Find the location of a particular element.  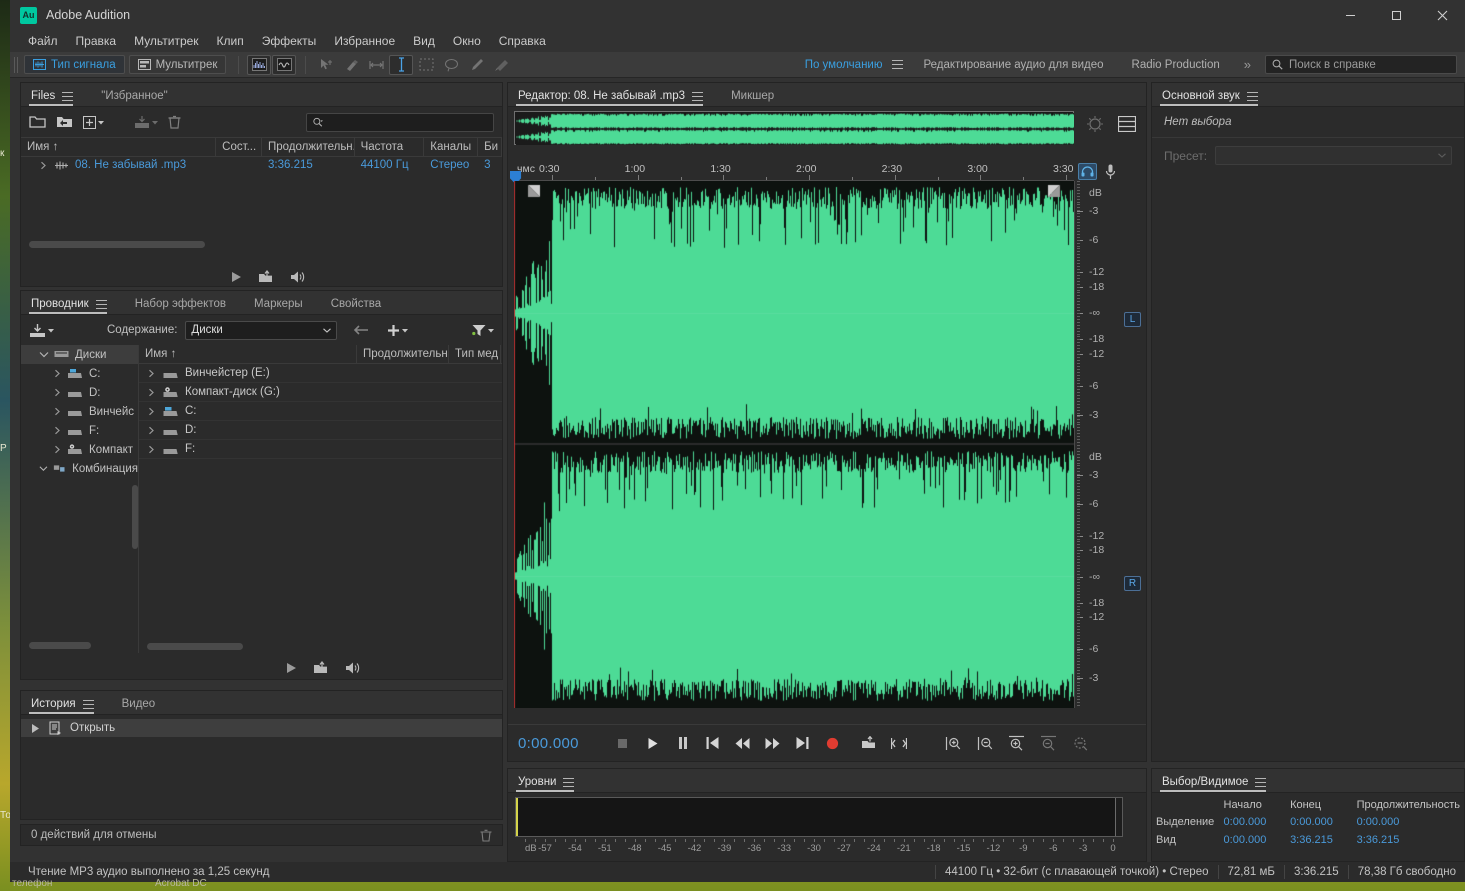

workspace-radio-production: Radio Production is located at coordinates (1176, 65).